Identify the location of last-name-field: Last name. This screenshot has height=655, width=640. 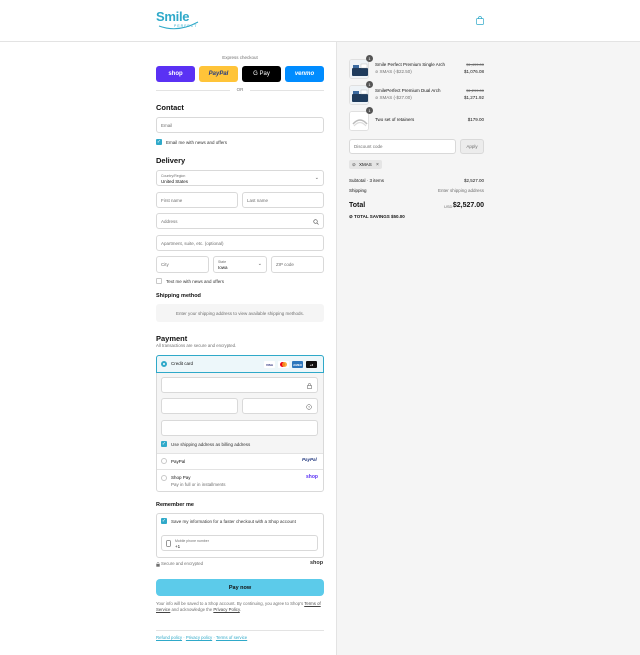
(283, 200).